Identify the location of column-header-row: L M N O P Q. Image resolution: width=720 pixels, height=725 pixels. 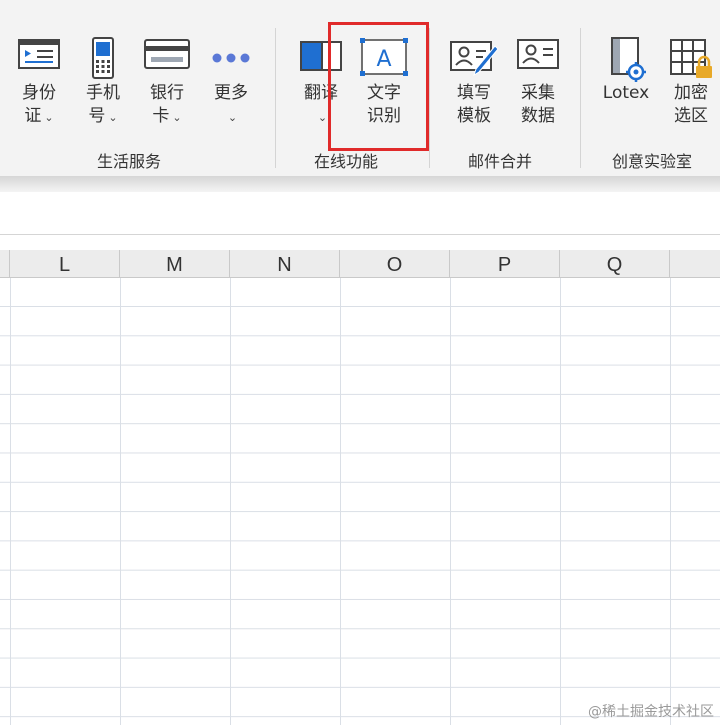
(360, 264).